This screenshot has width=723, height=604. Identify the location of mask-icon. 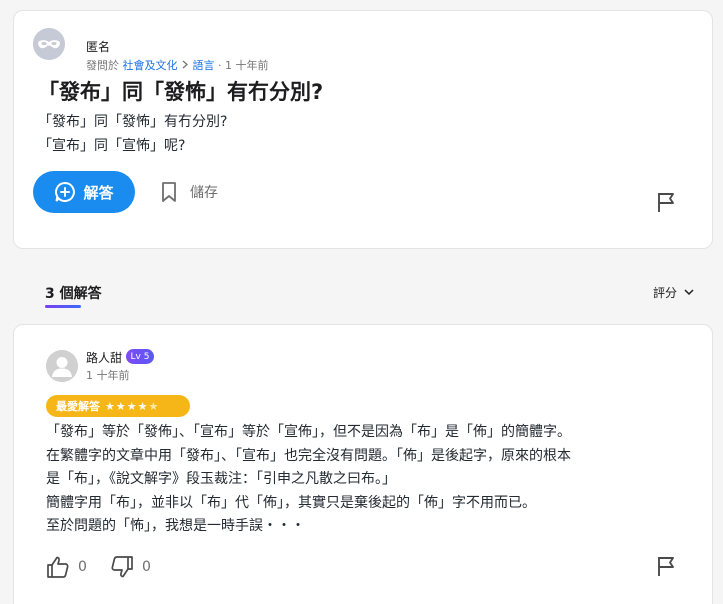
(49, 44).